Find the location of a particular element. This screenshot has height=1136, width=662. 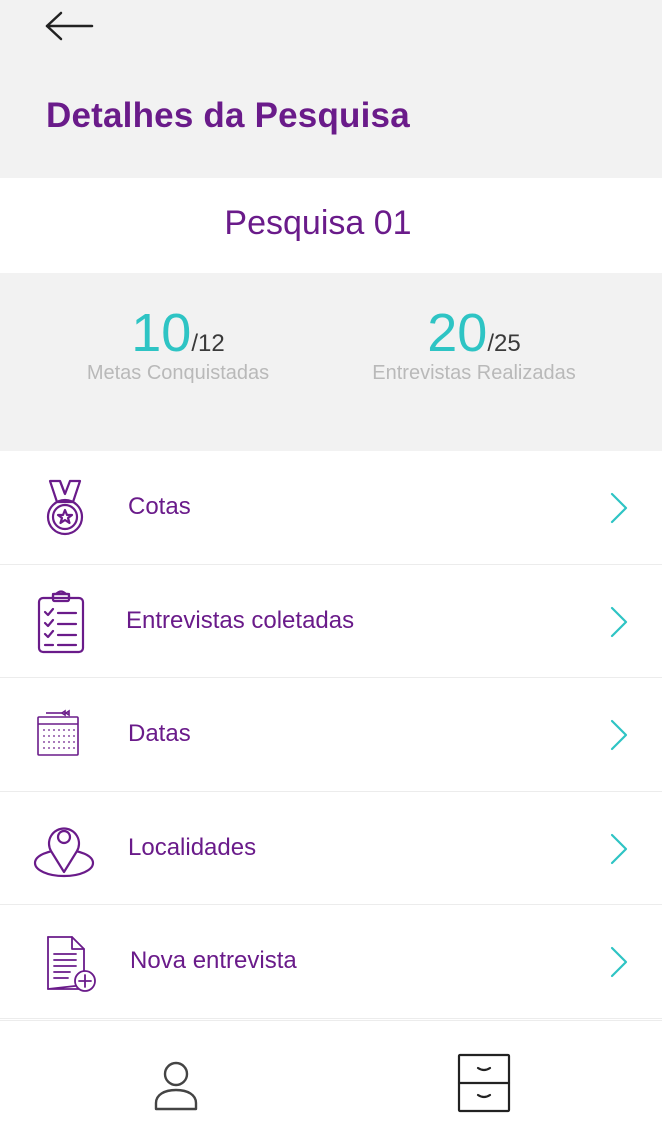

goals-label: Metas Conquistadas is located at coordinates (178, 373).